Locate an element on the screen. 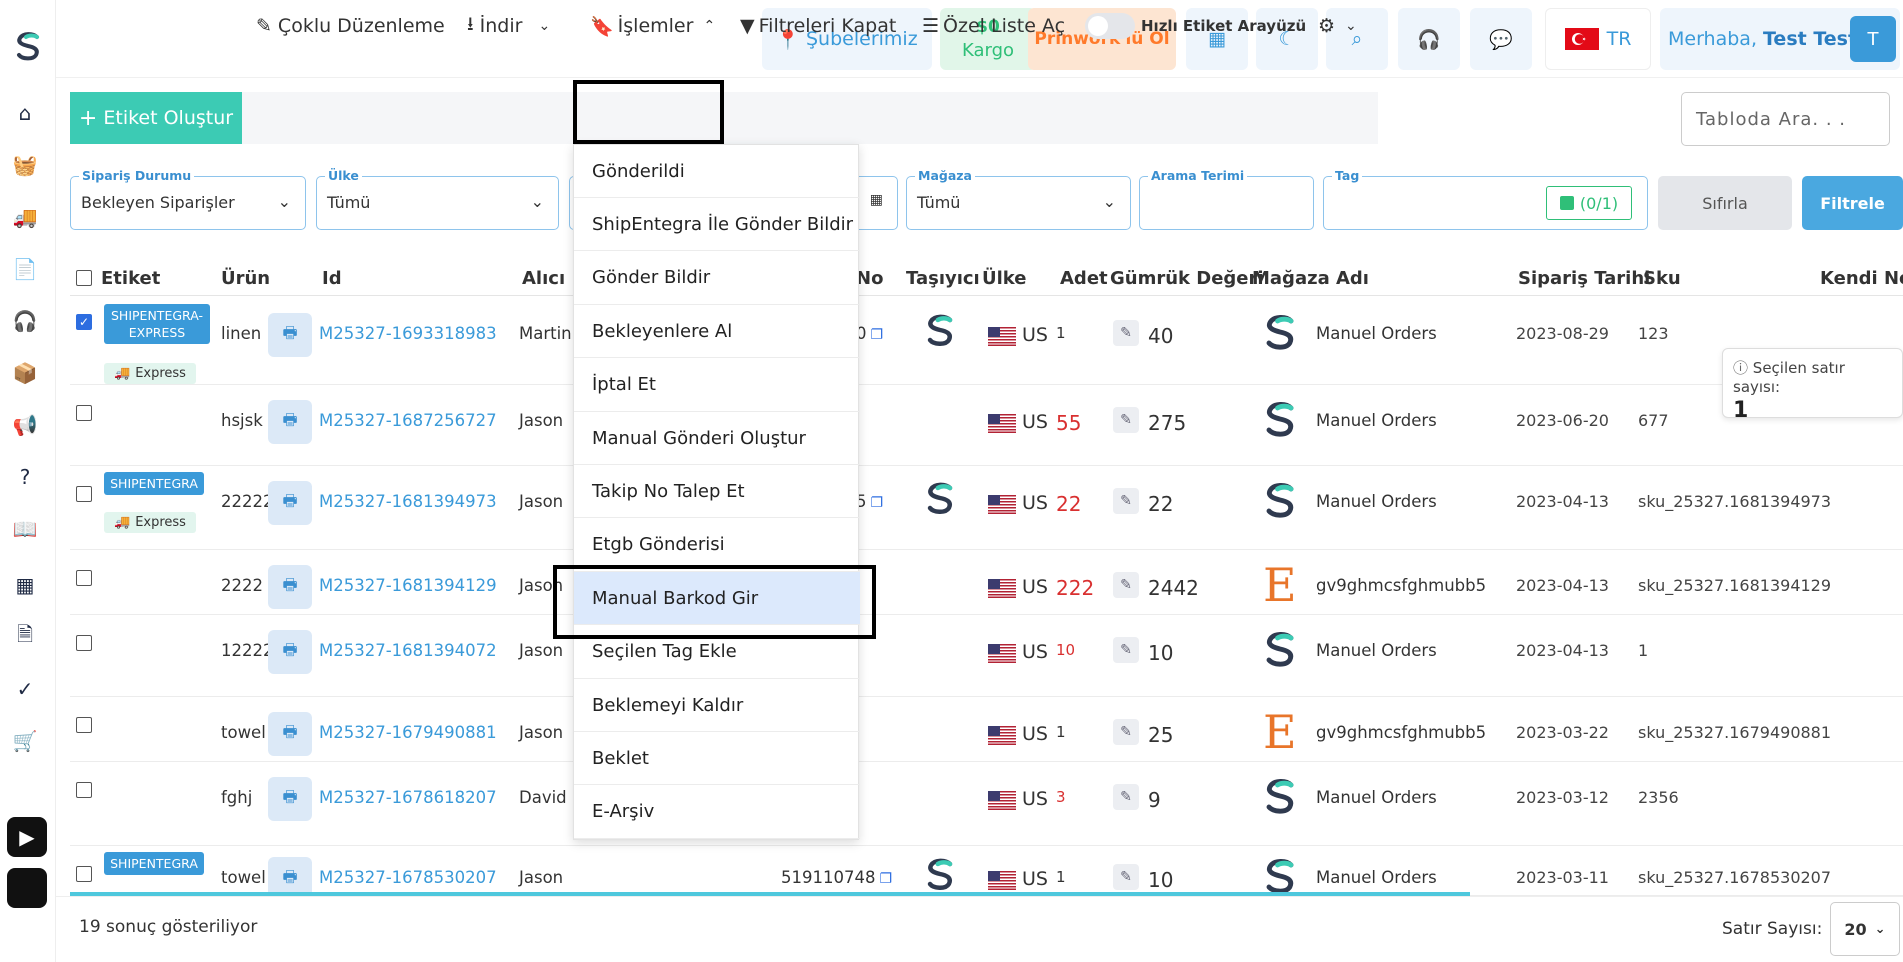 The width and height of the screenshot is (1903, 962). calculator-icon: ▦ is located at coordinates (25, 585).